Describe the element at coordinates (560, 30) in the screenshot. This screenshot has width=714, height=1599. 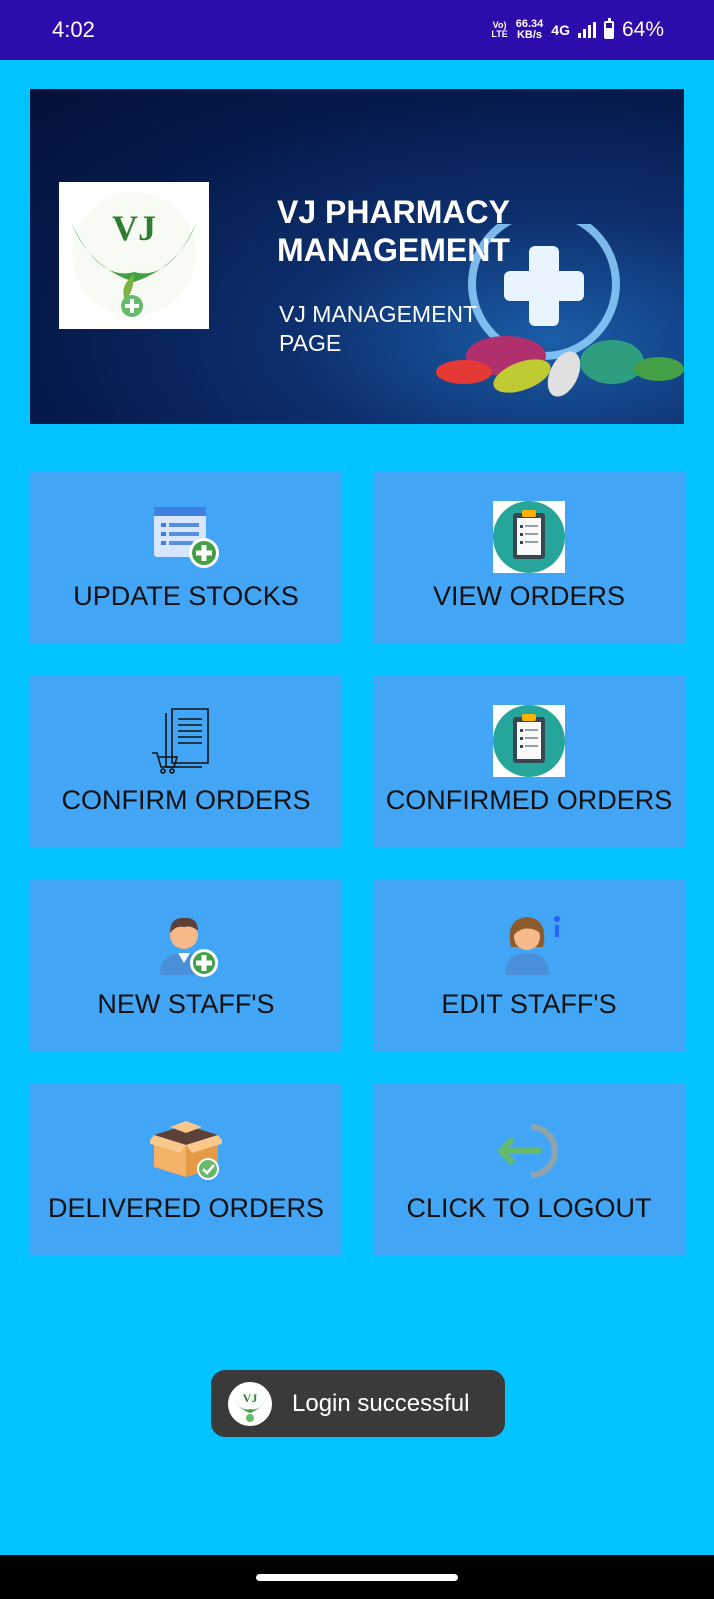
I see `network-type: 4G` at that location.